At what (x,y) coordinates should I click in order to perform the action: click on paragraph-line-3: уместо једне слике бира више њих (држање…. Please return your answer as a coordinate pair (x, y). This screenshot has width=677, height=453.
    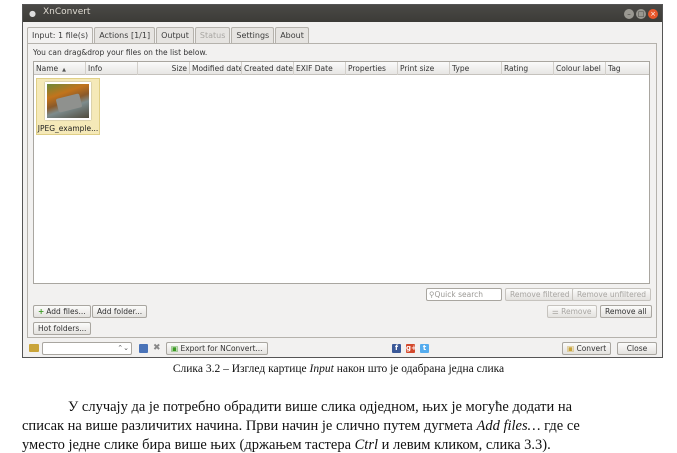
    Looking at the image, I should click on (286, 445).